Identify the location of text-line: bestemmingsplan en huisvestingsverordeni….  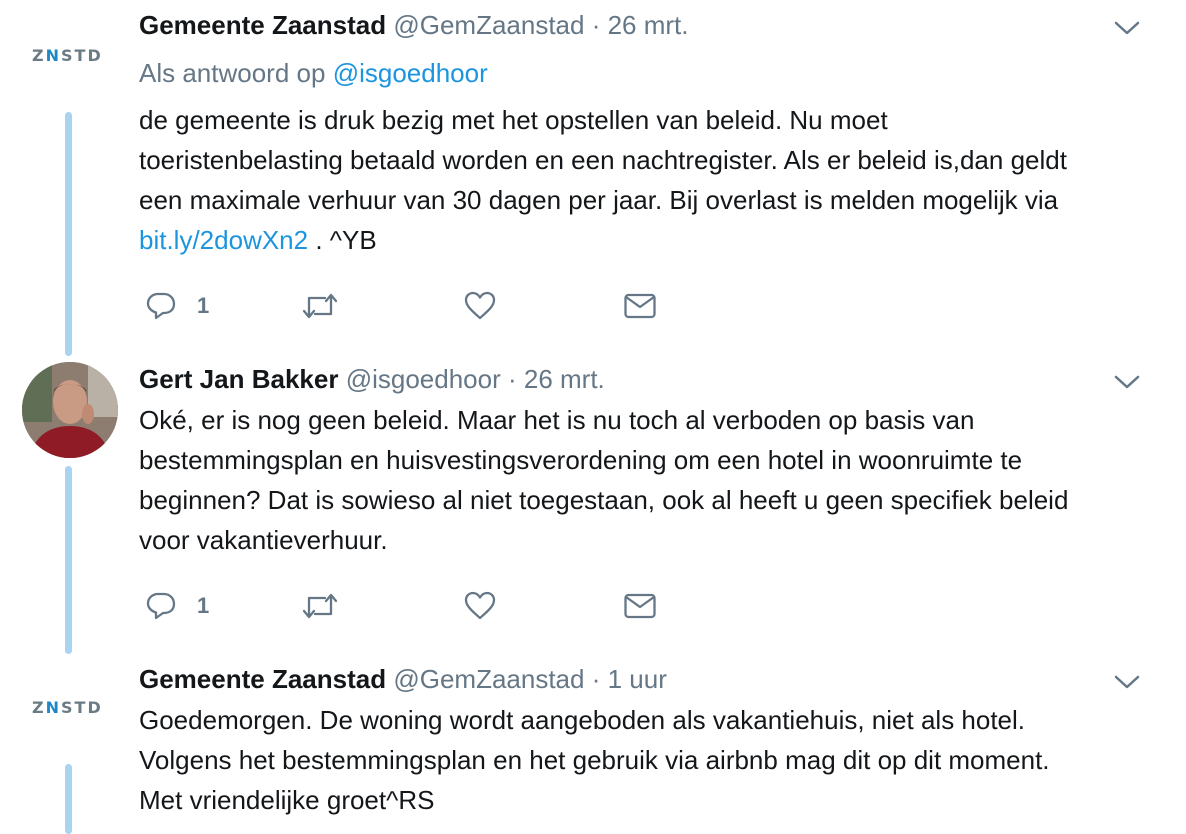
(581, 460).